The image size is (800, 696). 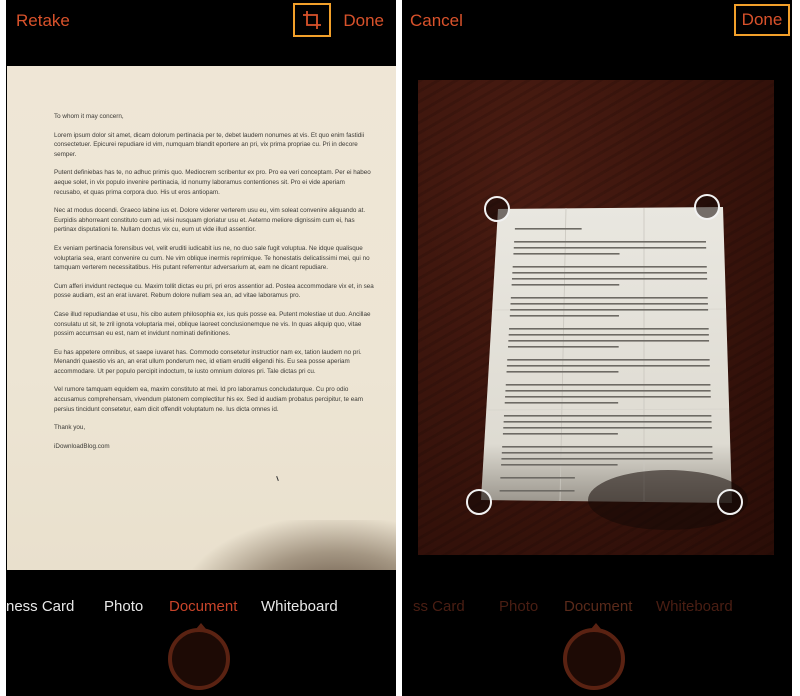 What do you see at coordinates (291, 545) in the screenshot?
I see `hand-shadow` at bounding box center [291, 545].